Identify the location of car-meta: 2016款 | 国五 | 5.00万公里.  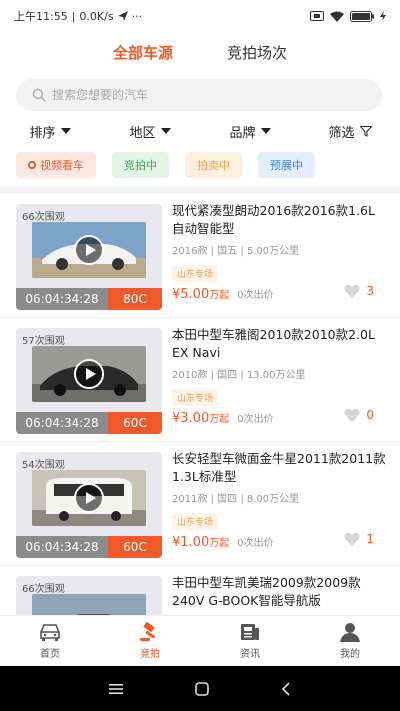
(236, 251).